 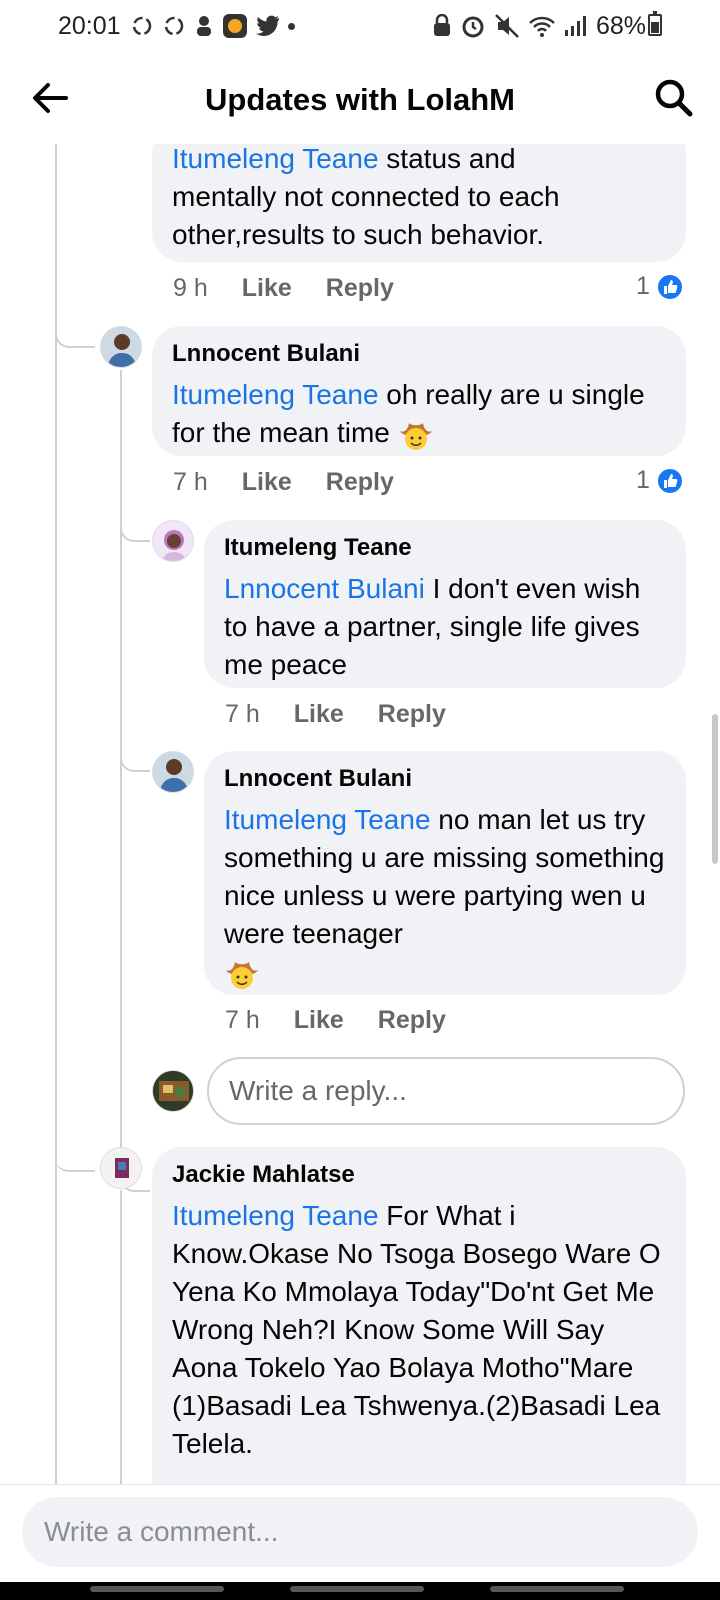 What do you see at coordinates (204, 26) in the screenshot?
I see `person-icon` at bounding box center [204, 26].